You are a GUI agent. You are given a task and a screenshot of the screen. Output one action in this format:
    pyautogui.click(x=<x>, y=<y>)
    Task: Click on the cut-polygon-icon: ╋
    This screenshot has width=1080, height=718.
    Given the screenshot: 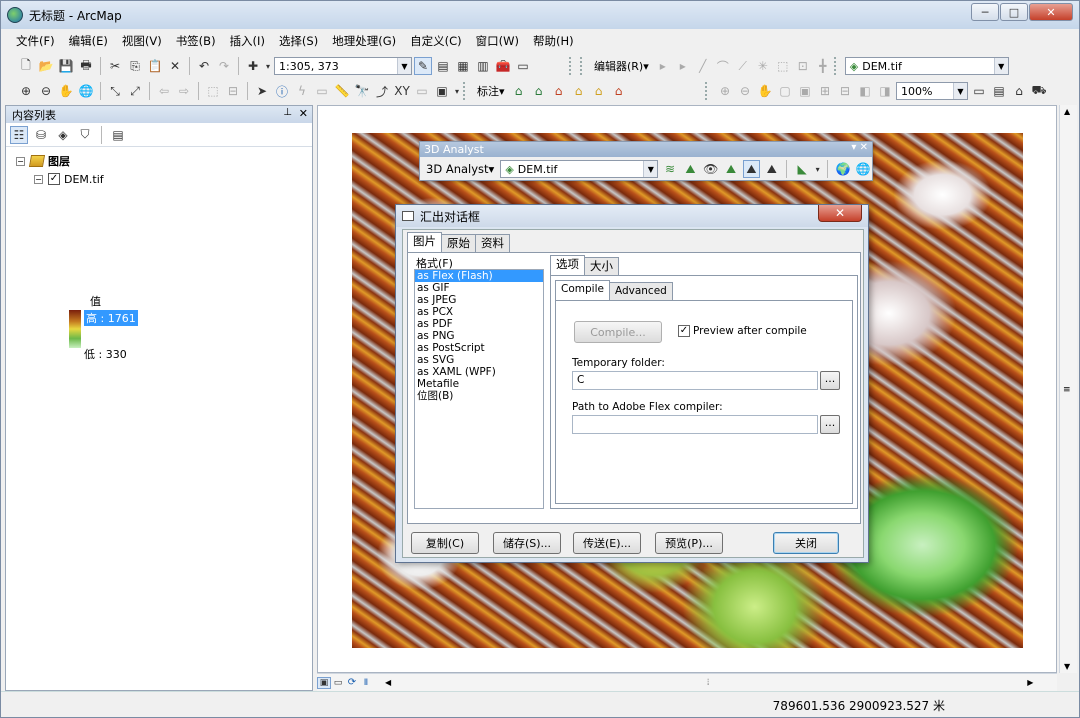 What is the action you would take?
    pyautogui.click(x=823, y=66)
    